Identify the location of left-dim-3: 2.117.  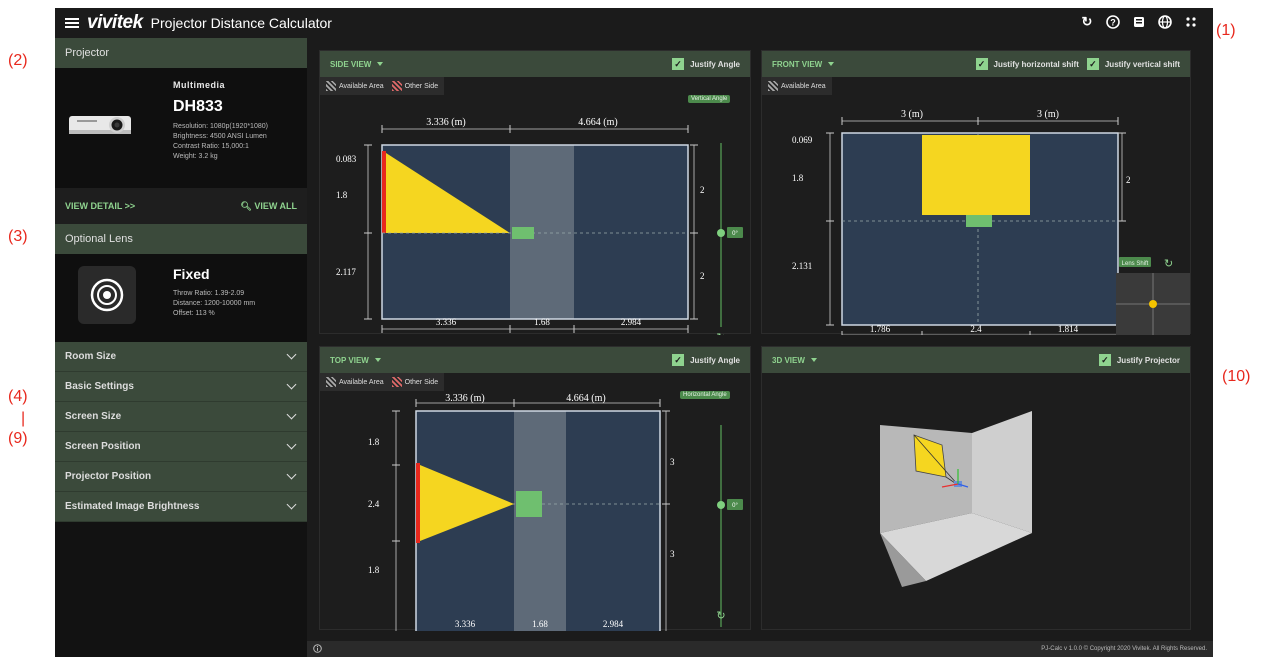
(346, 272).